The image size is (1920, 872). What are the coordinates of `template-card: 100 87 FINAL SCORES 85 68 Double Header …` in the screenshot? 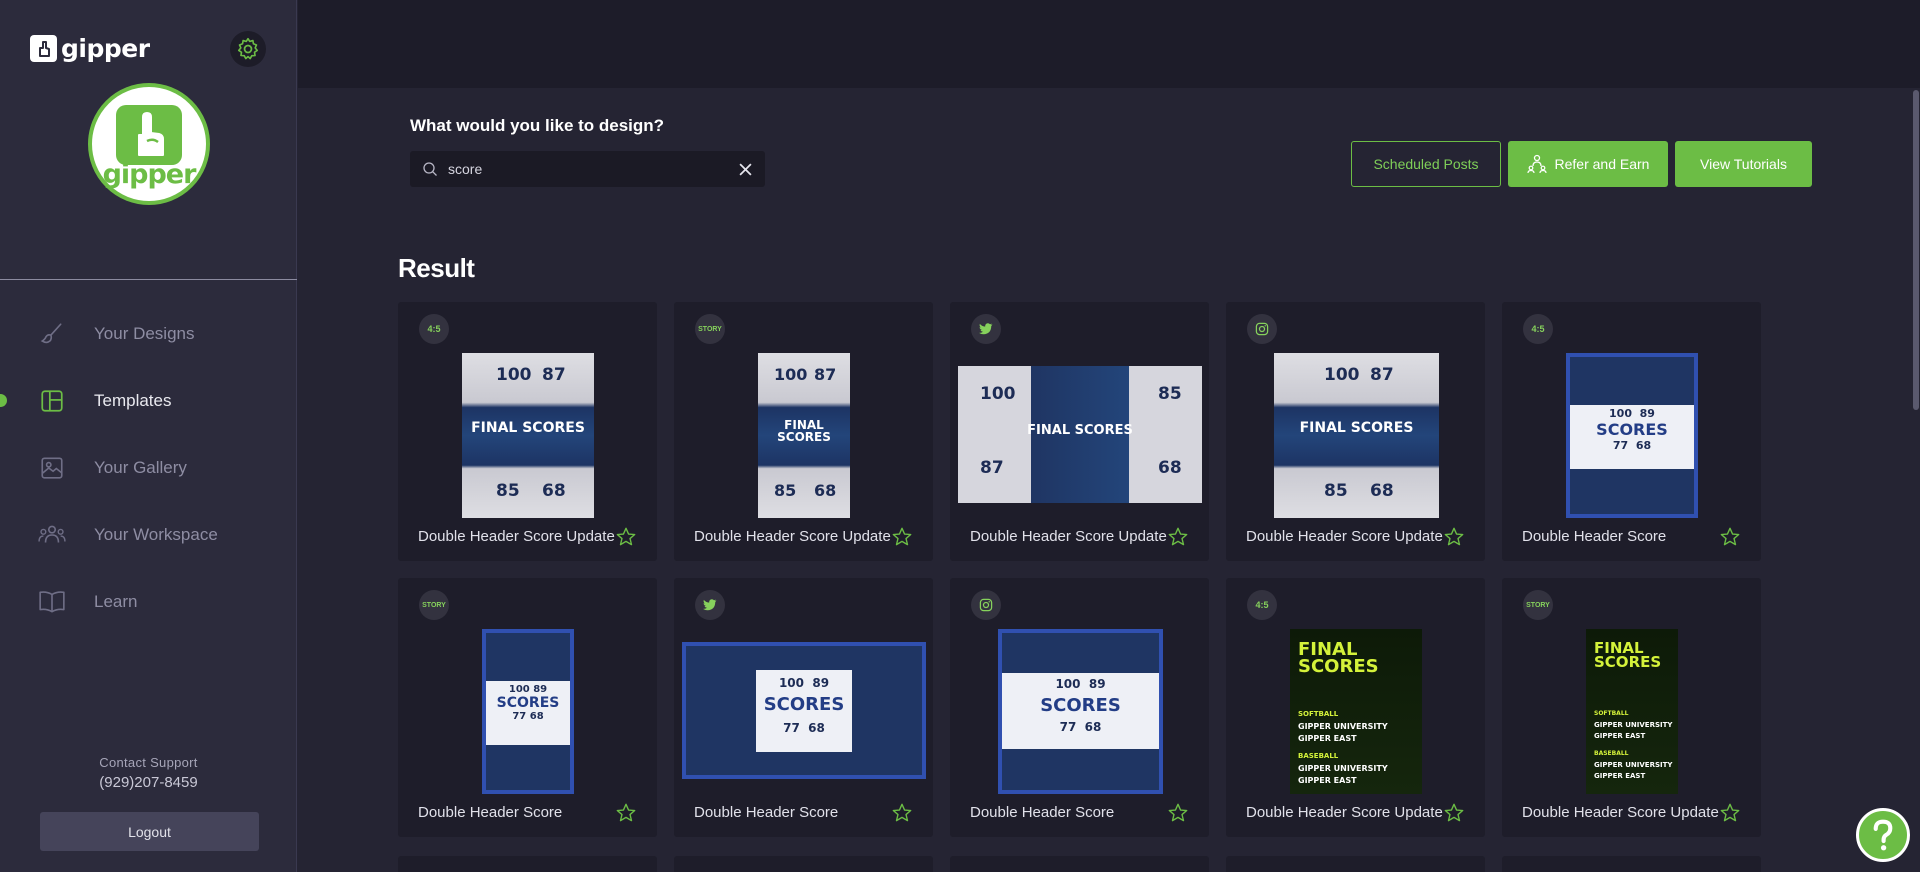 It's located at (1355, 431).